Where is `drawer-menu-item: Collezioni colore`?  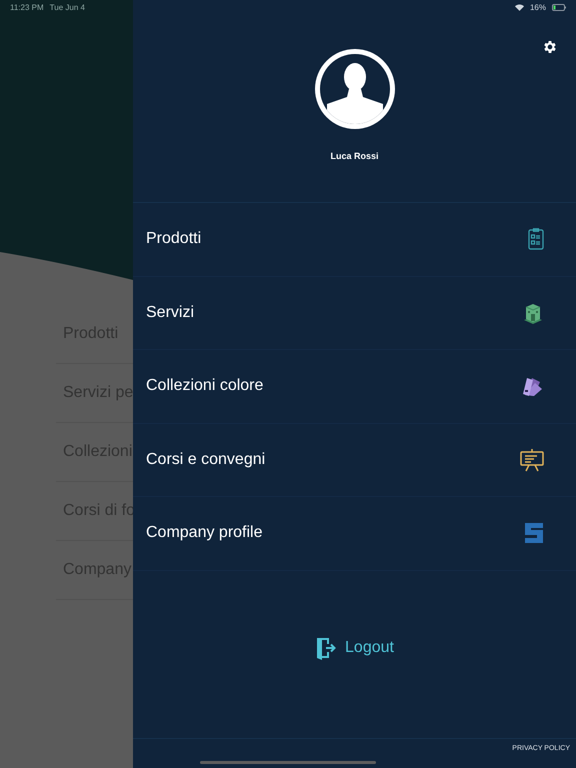
drawer-menu-item: Collezioni colore is located at coordinates (354, 387).